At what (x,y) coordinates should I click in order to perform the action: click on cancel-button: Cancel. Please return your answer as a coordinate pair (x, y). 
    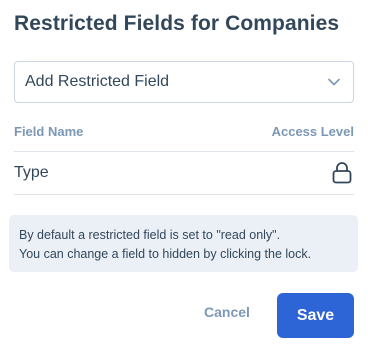
    Looking at the image, I should click on (227, 312).